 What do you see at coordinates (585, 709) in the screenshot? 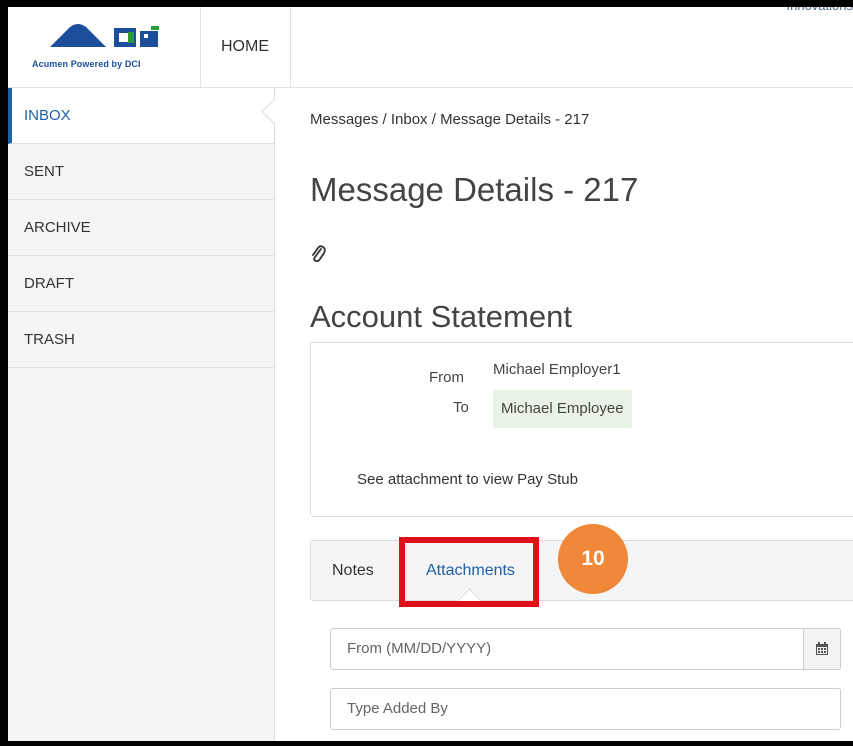
I see `added-by-input: Type Added By` at bounding box center [585, 709].